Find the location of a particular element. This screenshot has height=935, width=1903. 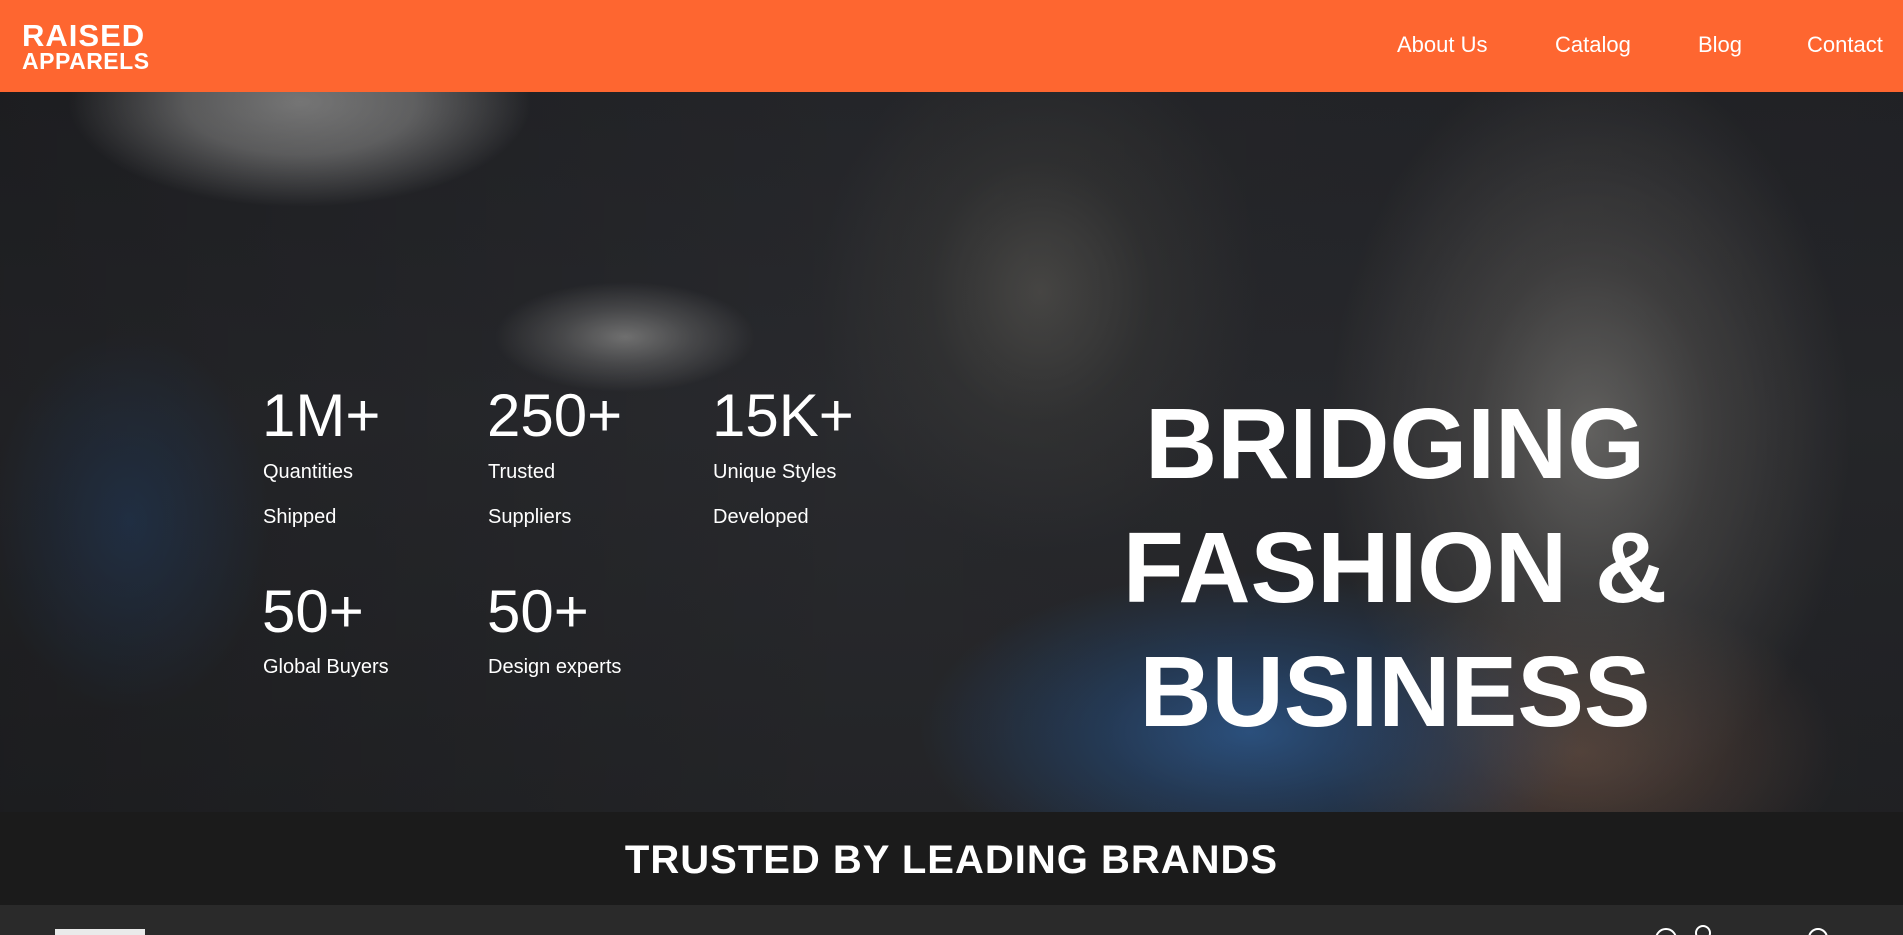

nav-link-contact: Contact is located at coordinates (1845, 45).